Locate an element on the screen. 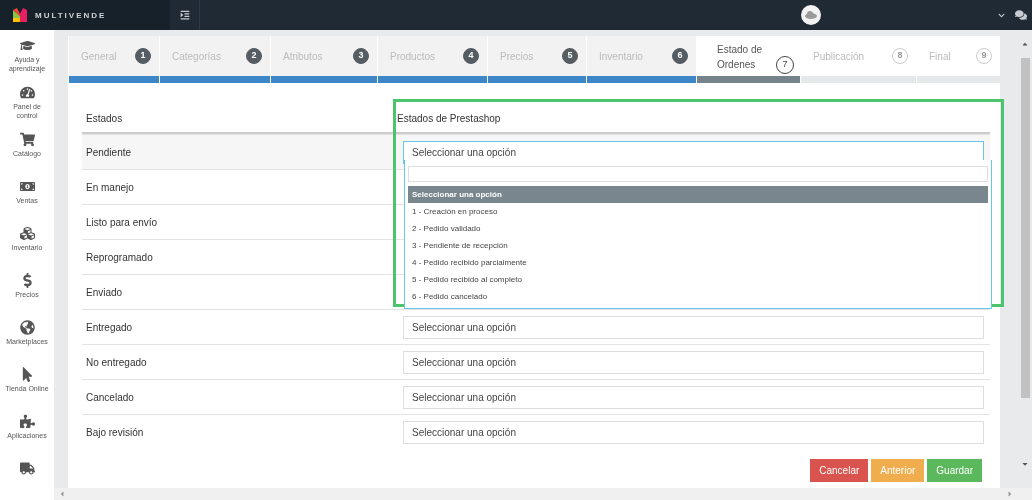  table-cell: Pendiente is located at coordinates (237, 151).